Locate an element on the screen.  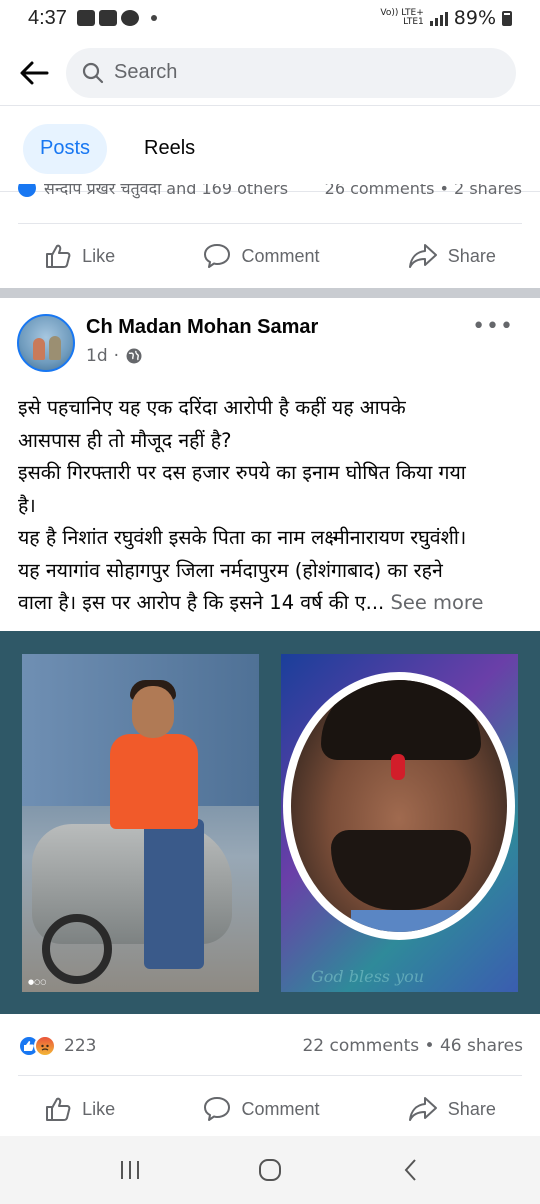
chevron-left-icon is located at coordinates (410, 1170).